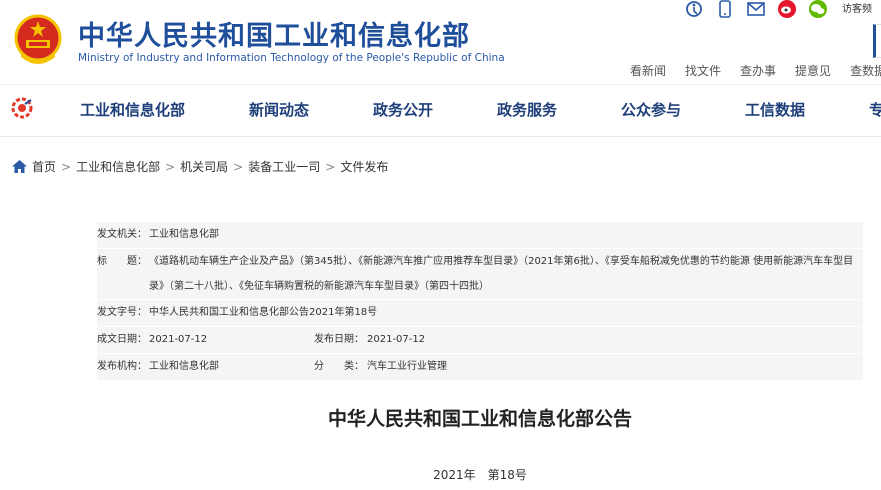 This screenshot has width=881, height=490. I want to click on search-input, so click(877, 41).